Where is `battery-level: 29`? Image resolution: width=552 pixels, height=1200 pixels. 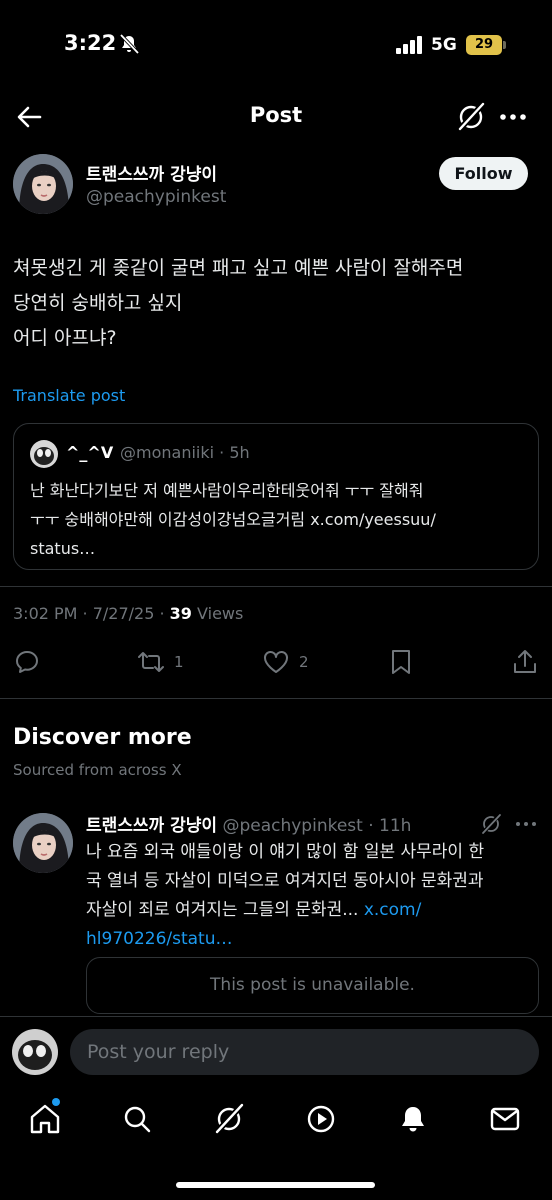
battery-level: 29 is located at coordinates (484, 45).